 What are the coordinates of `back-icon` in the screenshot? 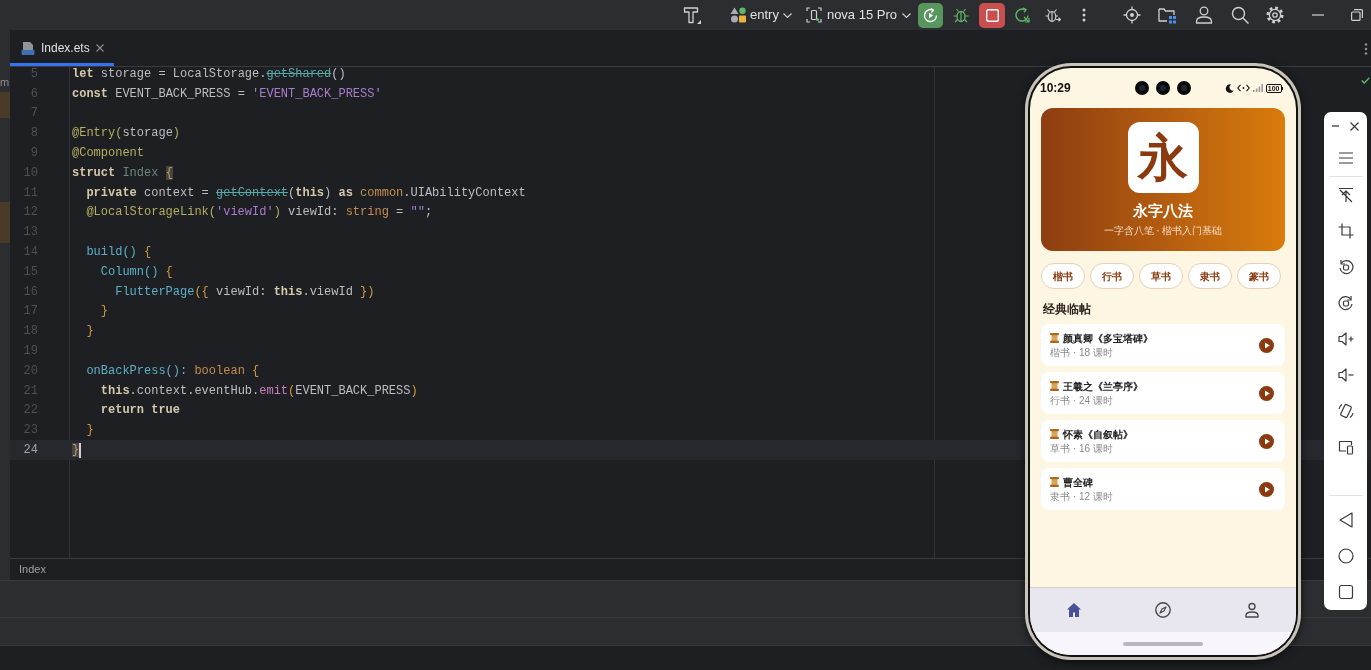 It's located at (1345, 520).